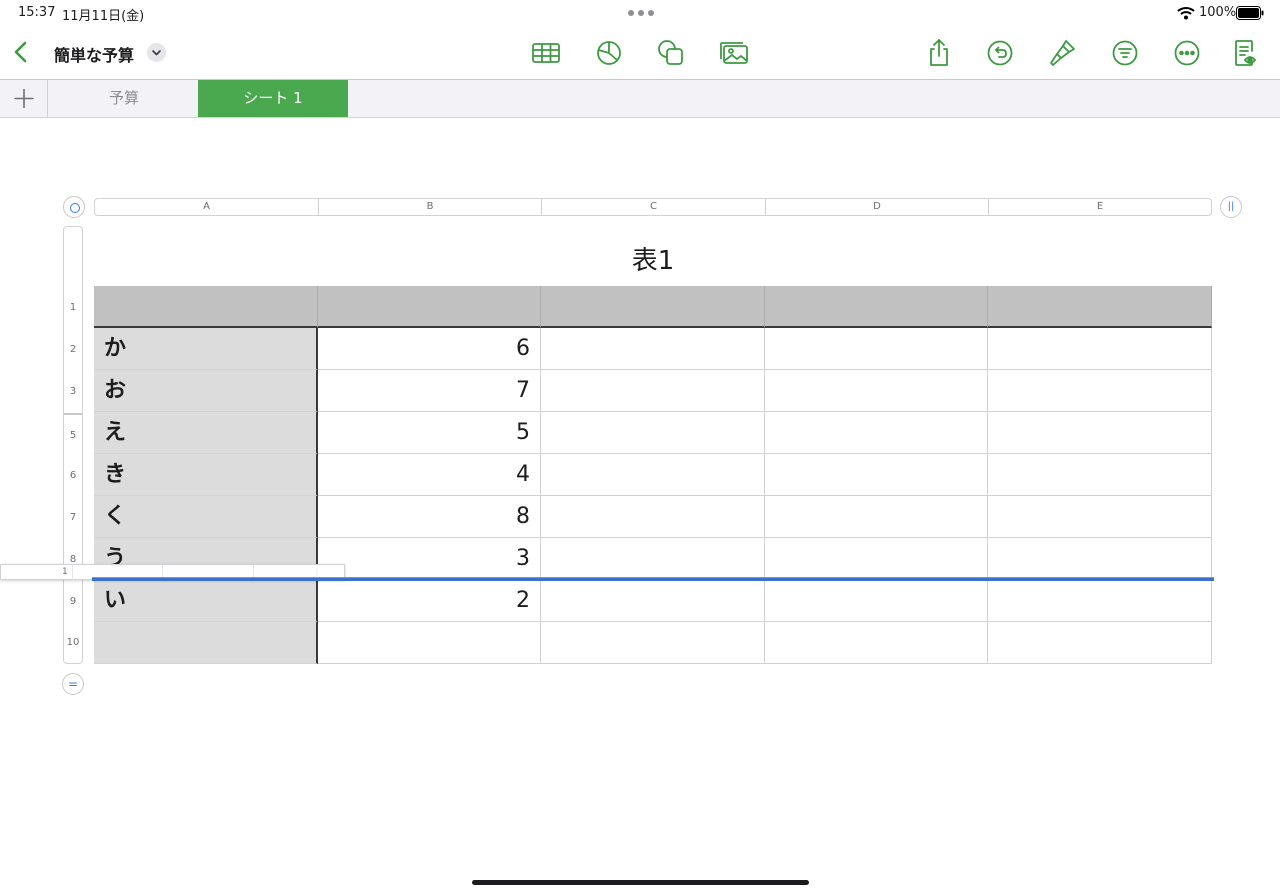 This screenshot has height=894, width=1280. I want to click on status-time: 15:37, so click(37, 12).